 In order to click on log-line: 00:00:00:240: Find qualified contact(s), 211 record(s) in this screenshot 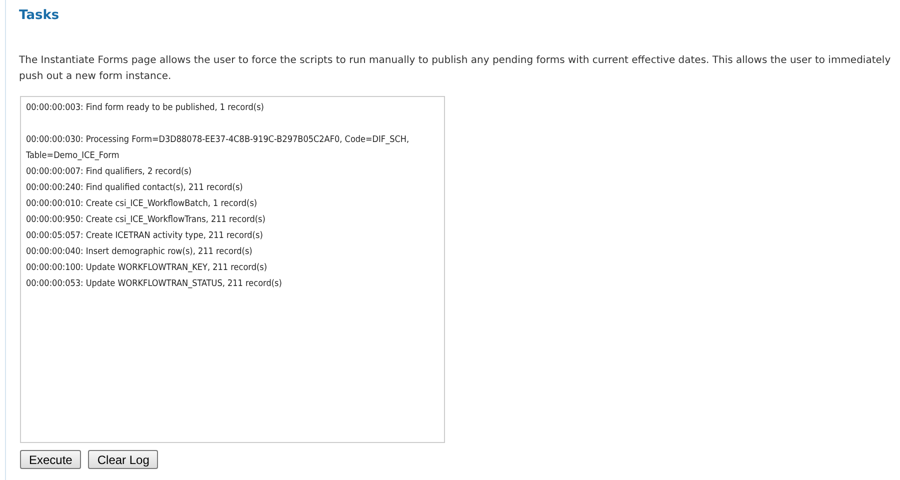, I will do `click(135, 188)`.